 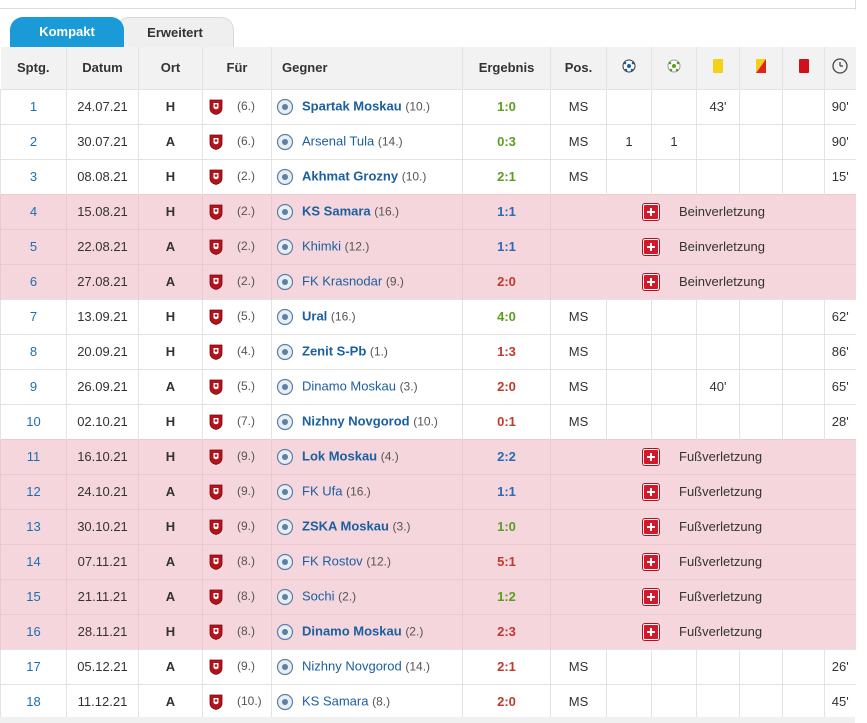 I want to click on header-gegner: Gegner, so click(x=367, y=68).